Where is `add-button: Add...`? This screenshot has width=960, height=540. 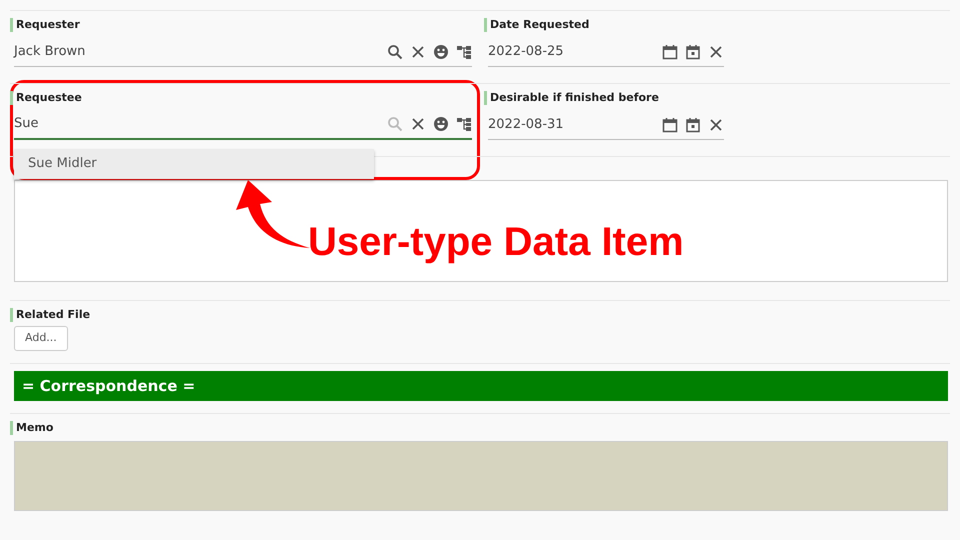
add-button: Add... is located at coordinates (41, 338).